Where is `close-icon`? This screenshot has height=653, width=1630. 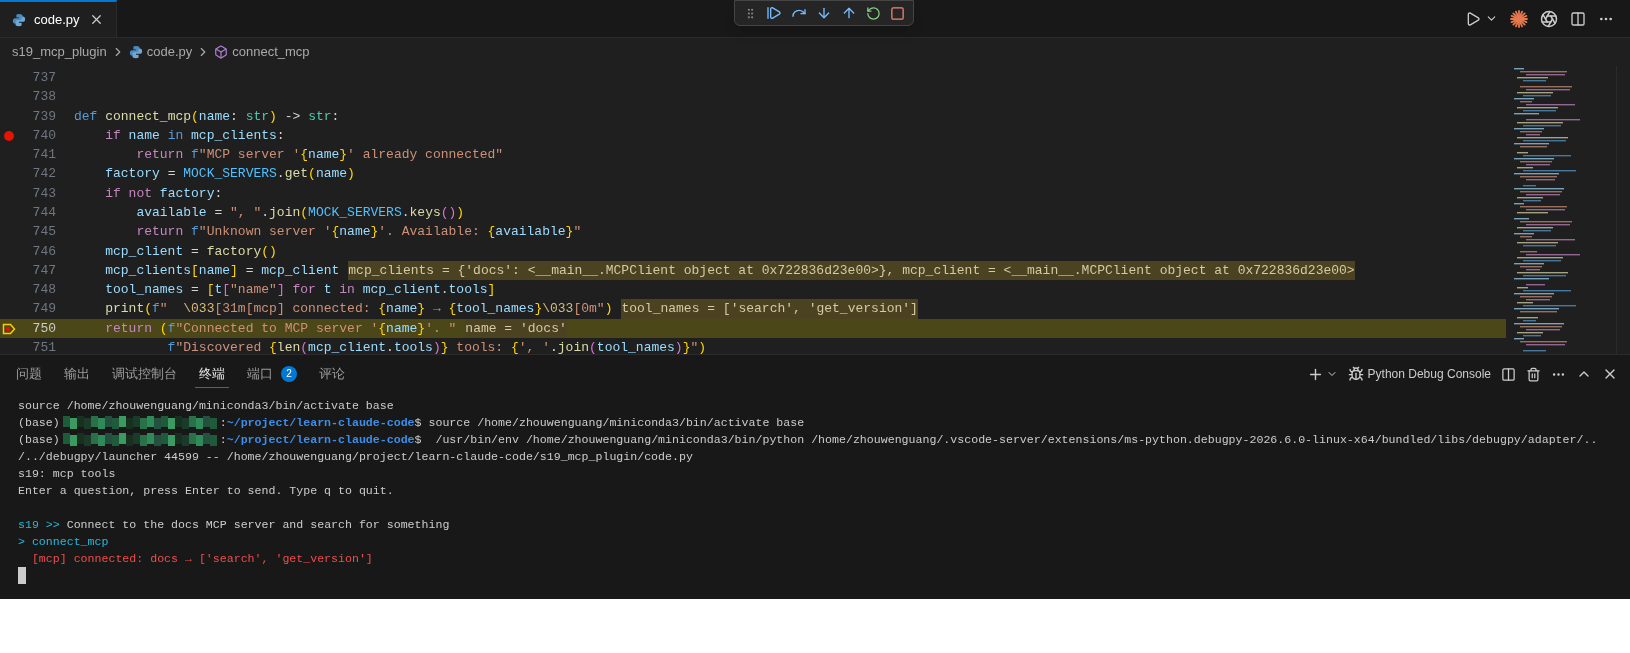 close-icon is located at coordinates (96, 19).